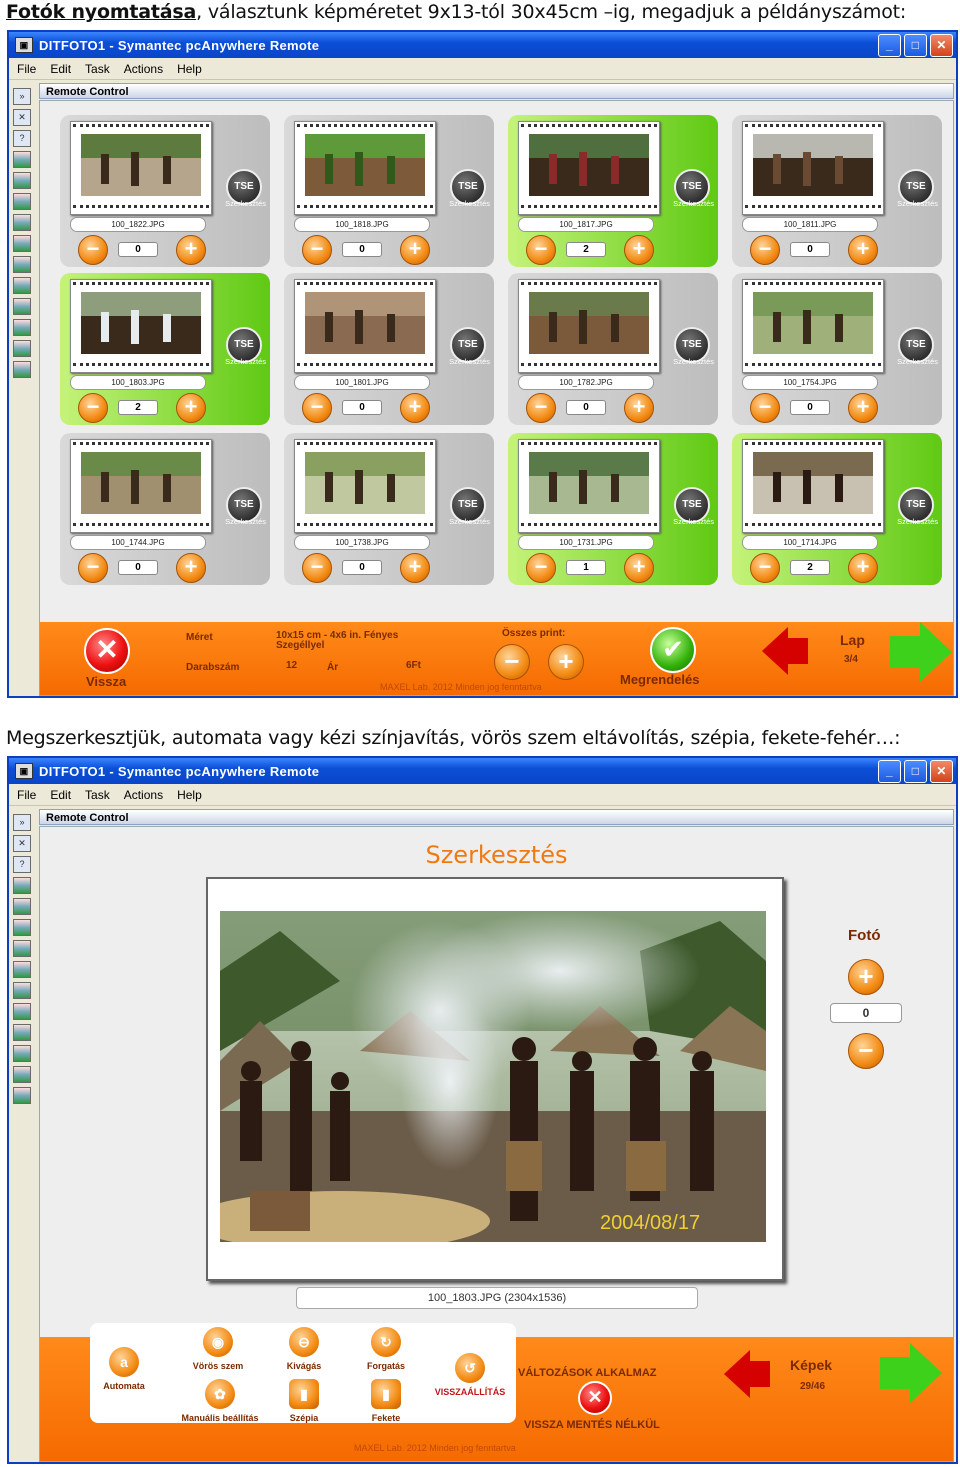 This screenshot has width=960, height=1467. I want to click on tool-redeye: ◉ Vörös szem, so click(218, 1349).